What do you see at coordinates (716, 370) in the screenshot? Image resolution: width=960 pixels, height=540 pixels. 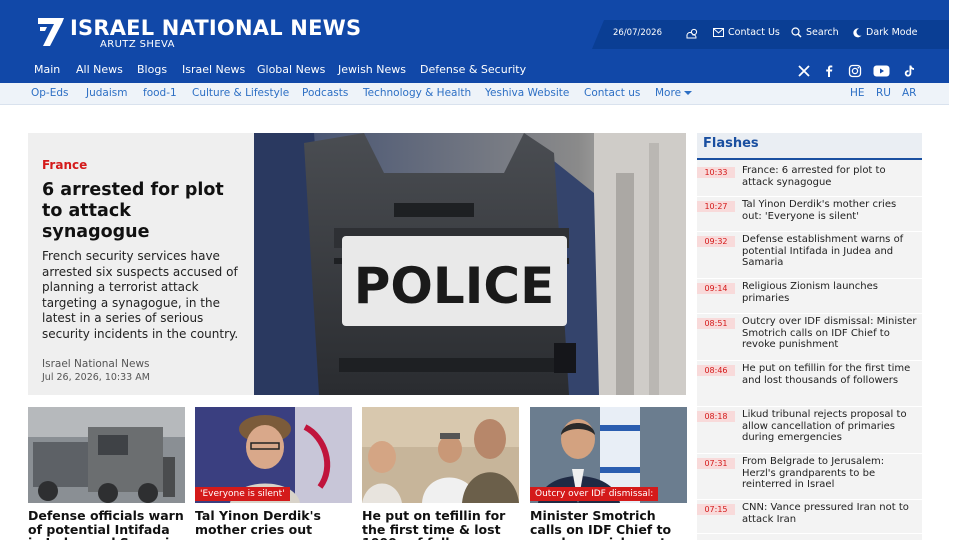 I see `flash-time: 08:46` at bounding box center [716, 370].